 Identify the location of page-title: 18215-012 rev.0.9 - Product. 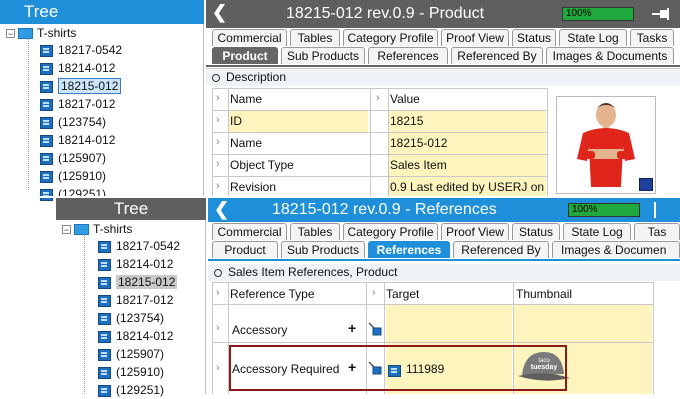
(385, 13).